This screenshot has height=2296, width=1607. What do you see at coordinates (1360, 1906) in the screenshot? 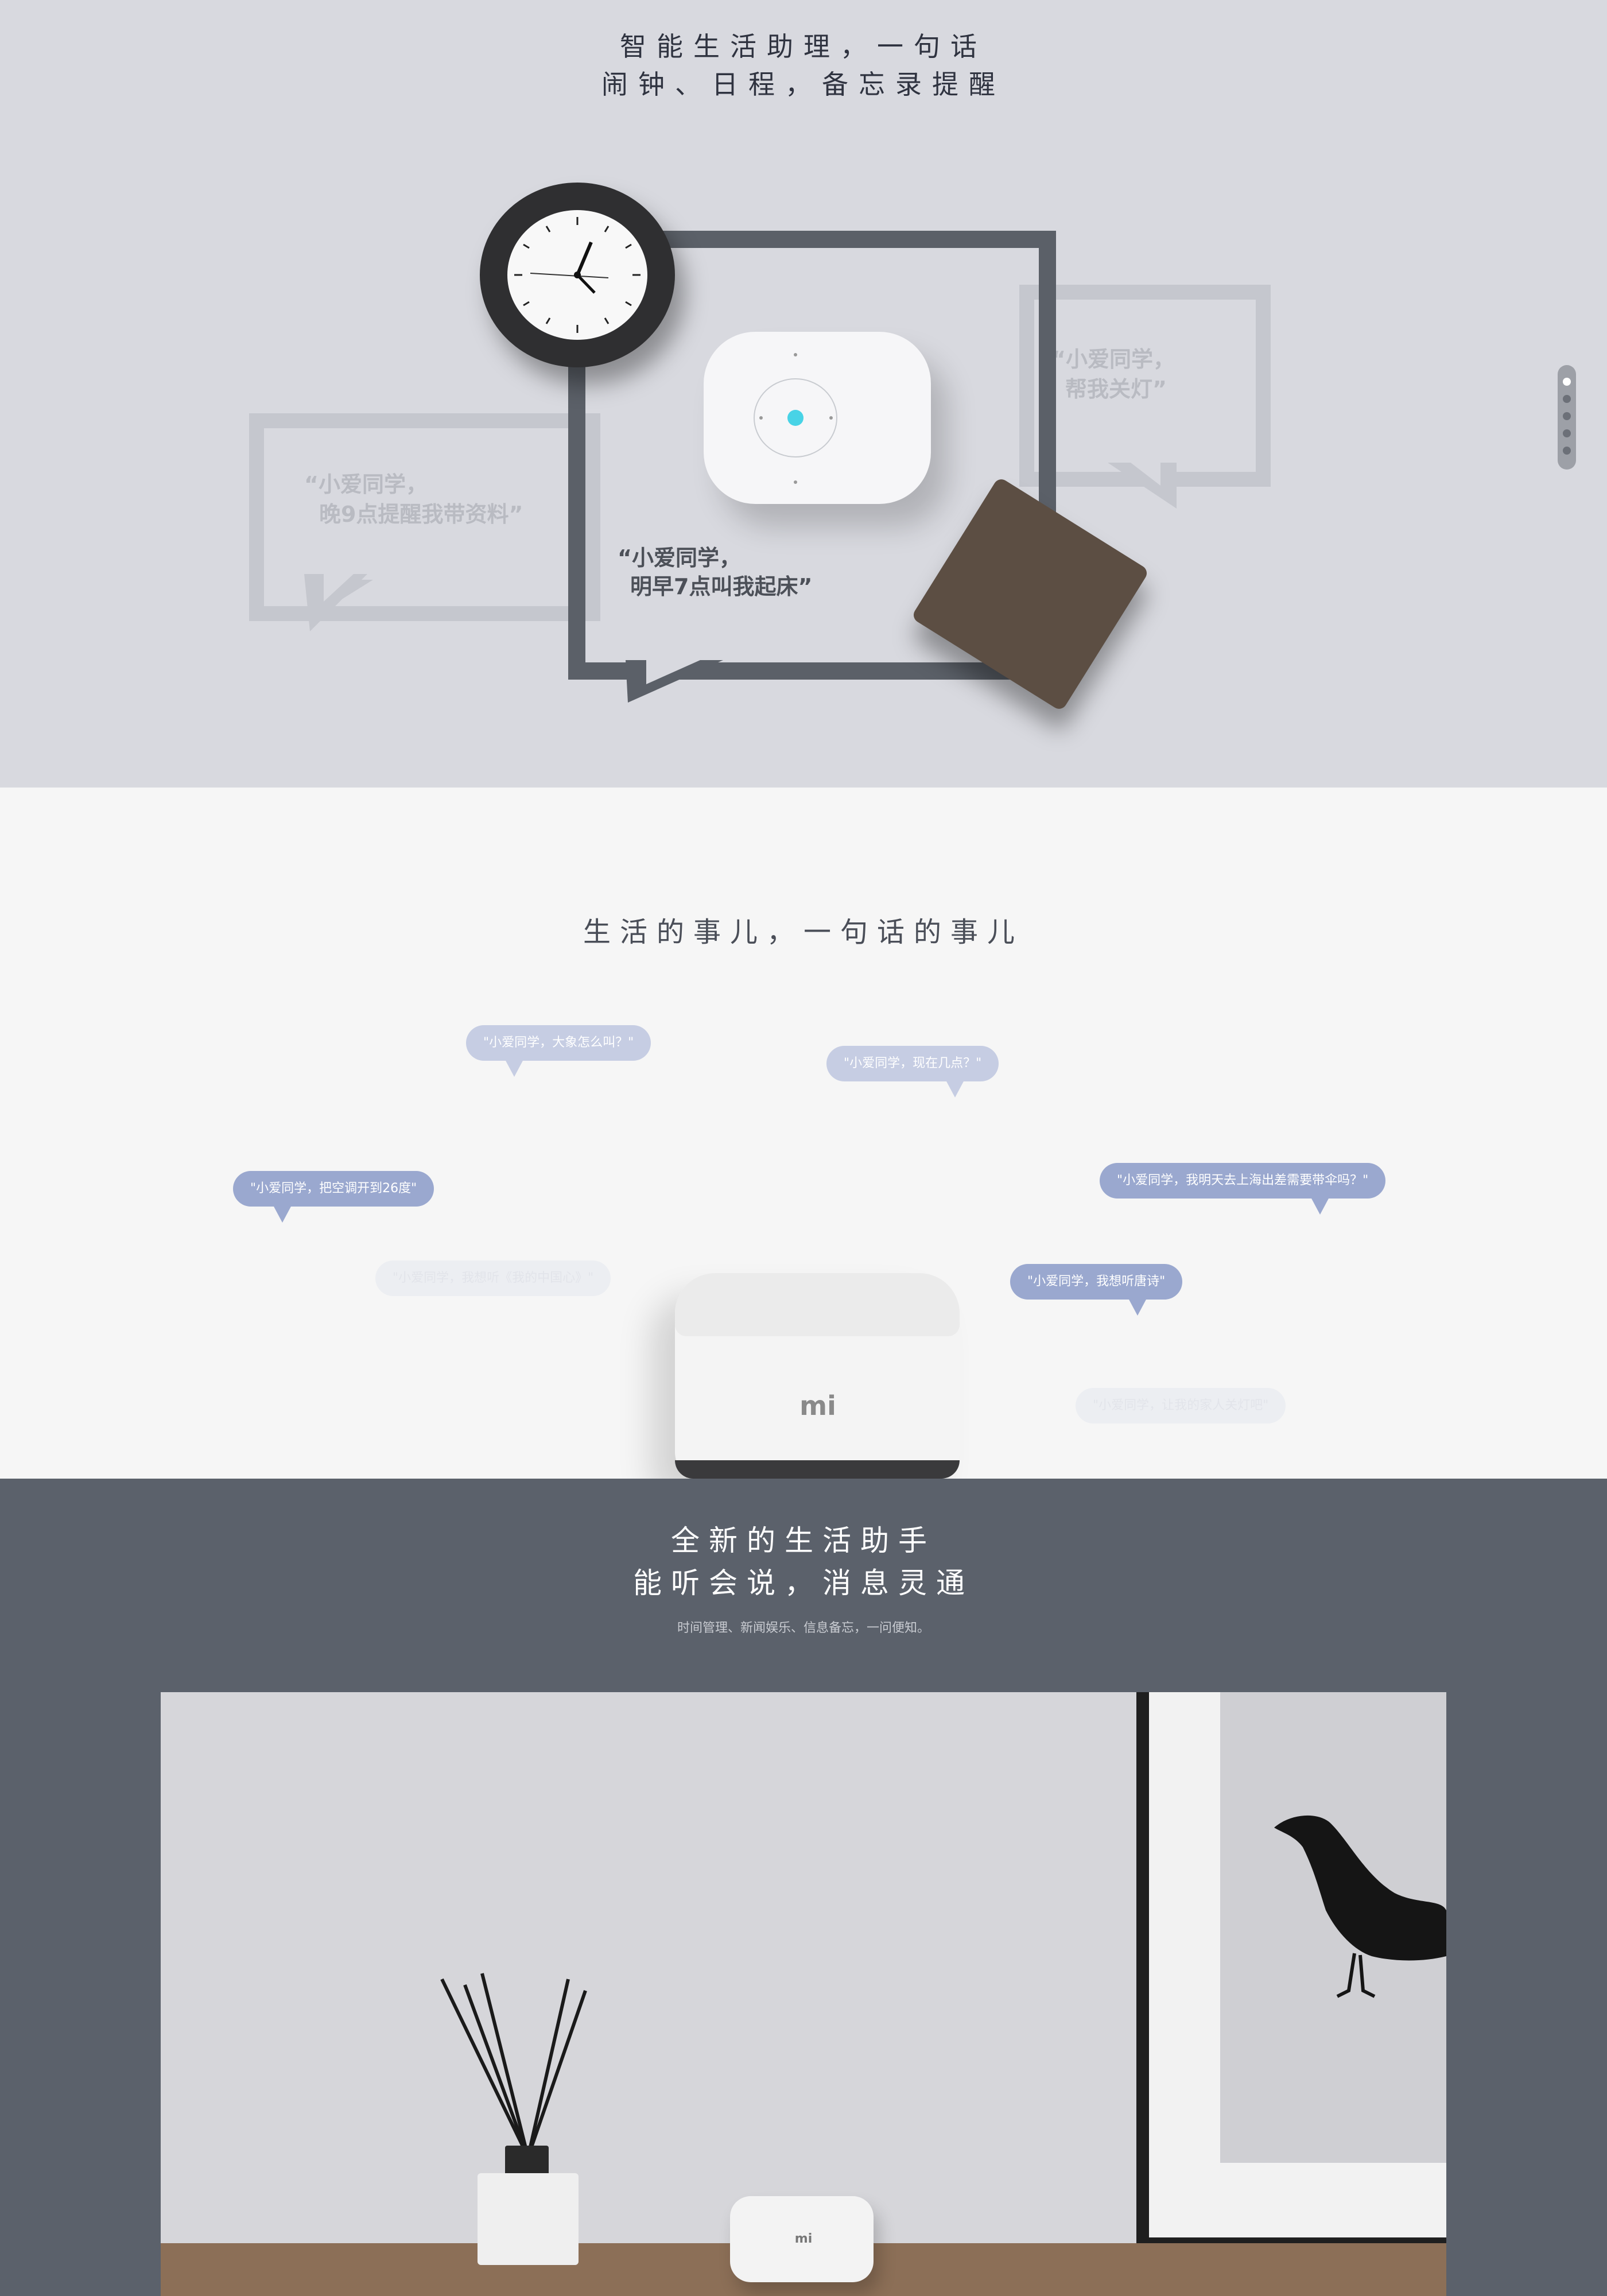
I see `crow-icon` at bounding box center [1360, 1906].